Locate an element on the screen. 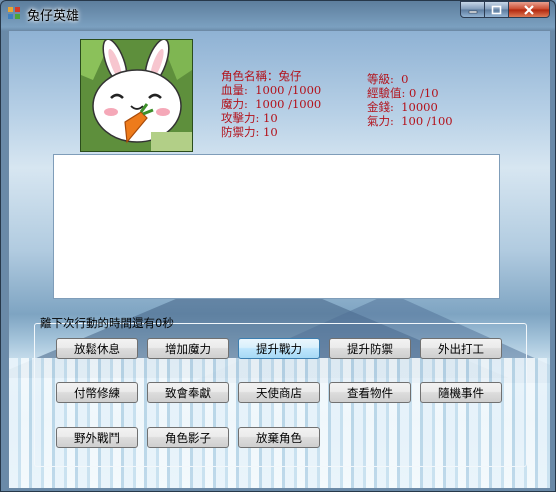  level-stat: 等級: 0 is located at coordinates (388, 79).